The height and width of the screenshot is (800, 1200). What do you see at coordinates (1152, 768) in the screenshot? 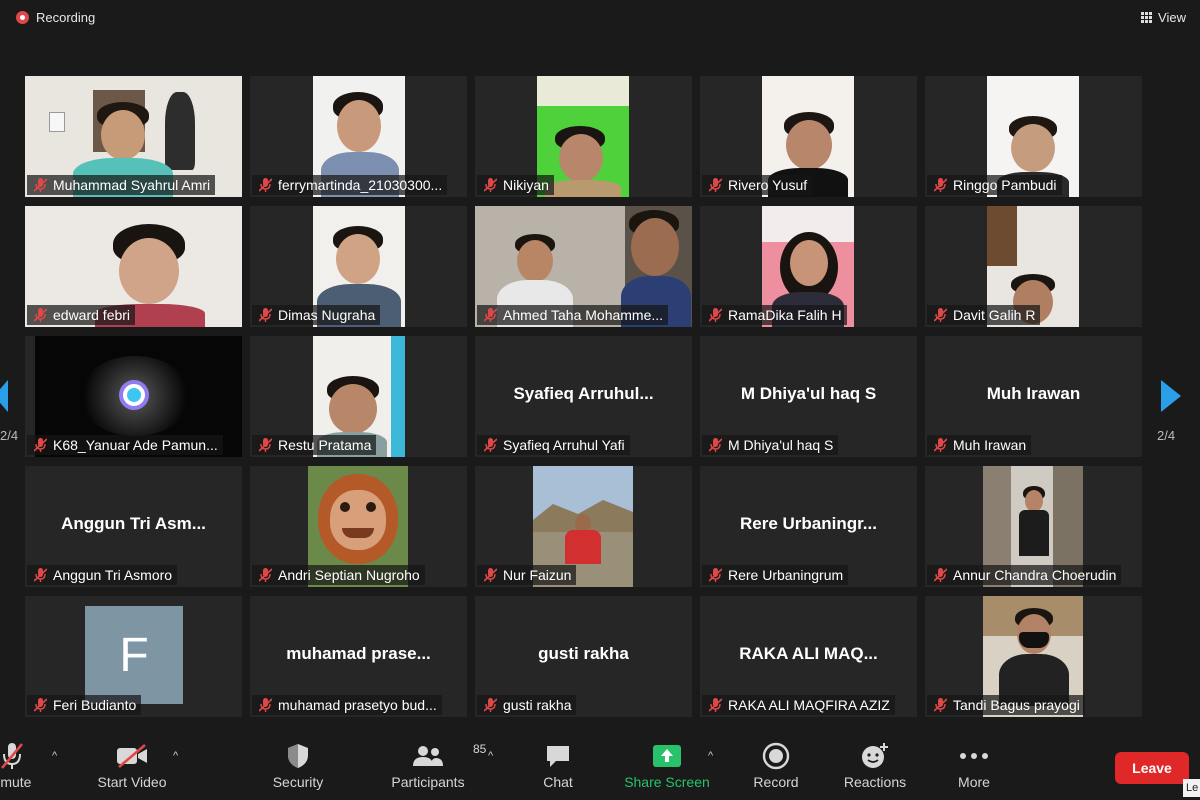
I see `leave-button: Leave` at bounding box center [1152, 768].